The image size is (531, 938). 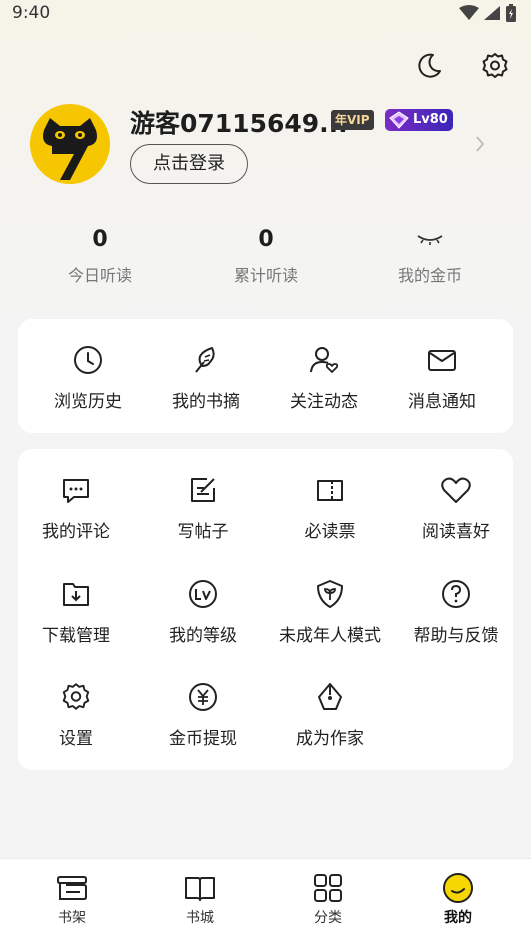 I want to click on quick-menu-card: 浏览历史 我的书摘 关注动态 消息通知, so click(x=265, y=376).